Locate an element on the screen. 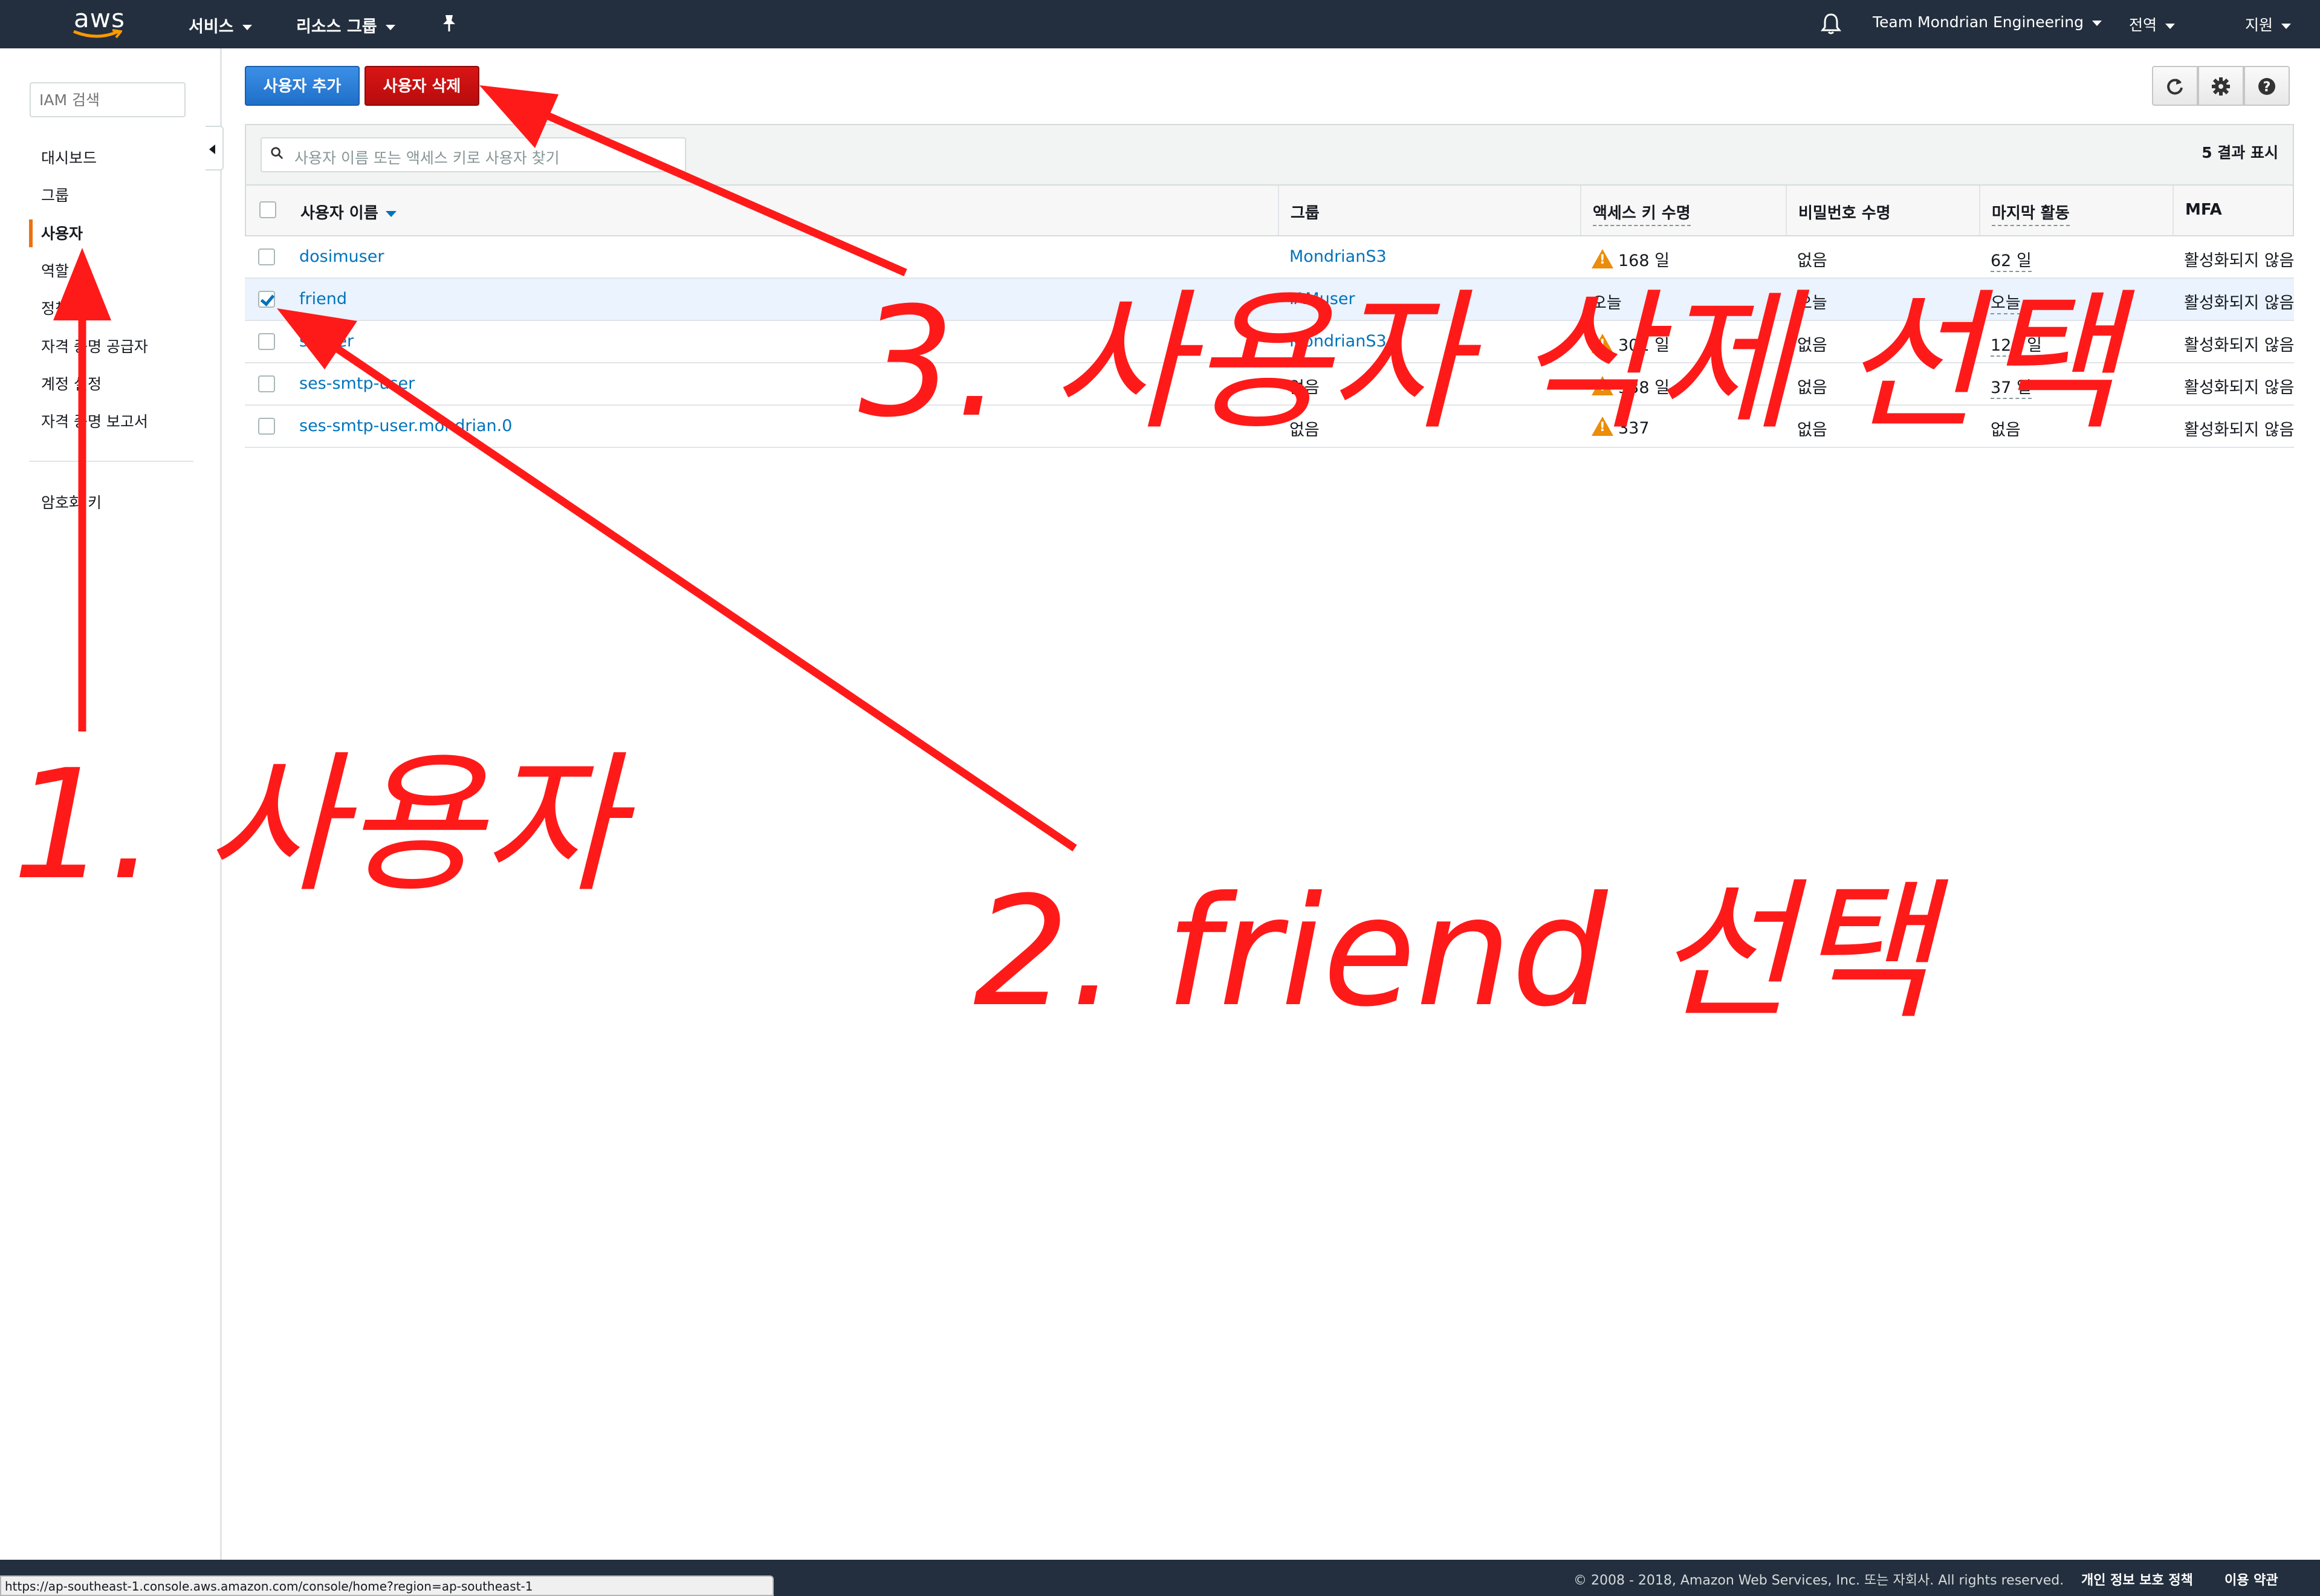  resource-groups-menu: 리소스 그룹 is located at coordinates (345, 25).